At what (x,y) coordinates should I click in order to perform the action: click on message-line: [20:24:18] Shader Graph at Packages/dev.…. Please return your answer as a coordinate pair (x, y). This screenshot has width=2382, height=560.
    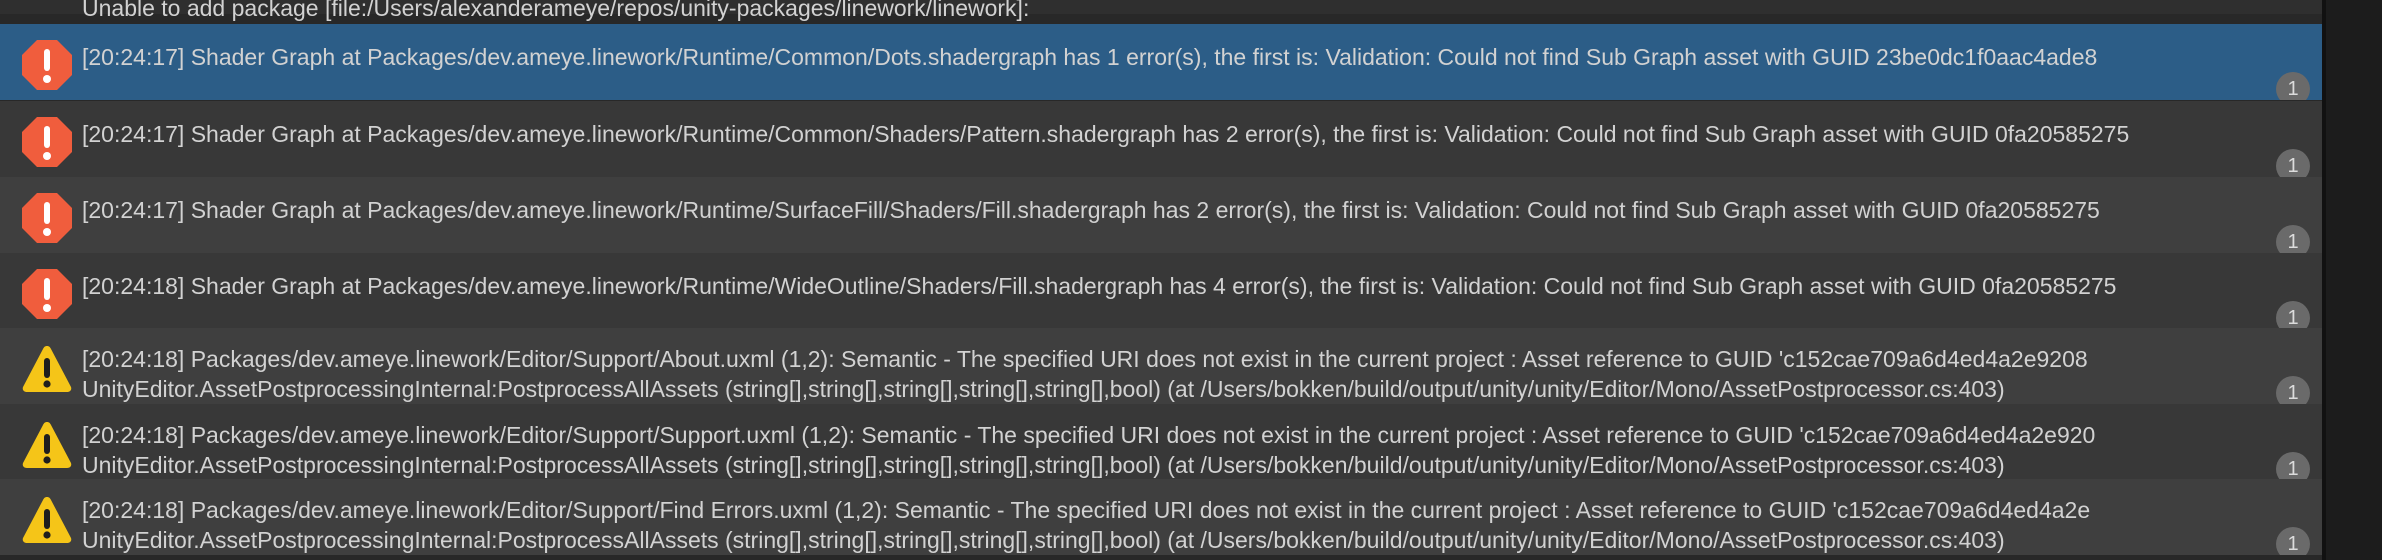
    Looking at the image, I should click on (1099, 286).